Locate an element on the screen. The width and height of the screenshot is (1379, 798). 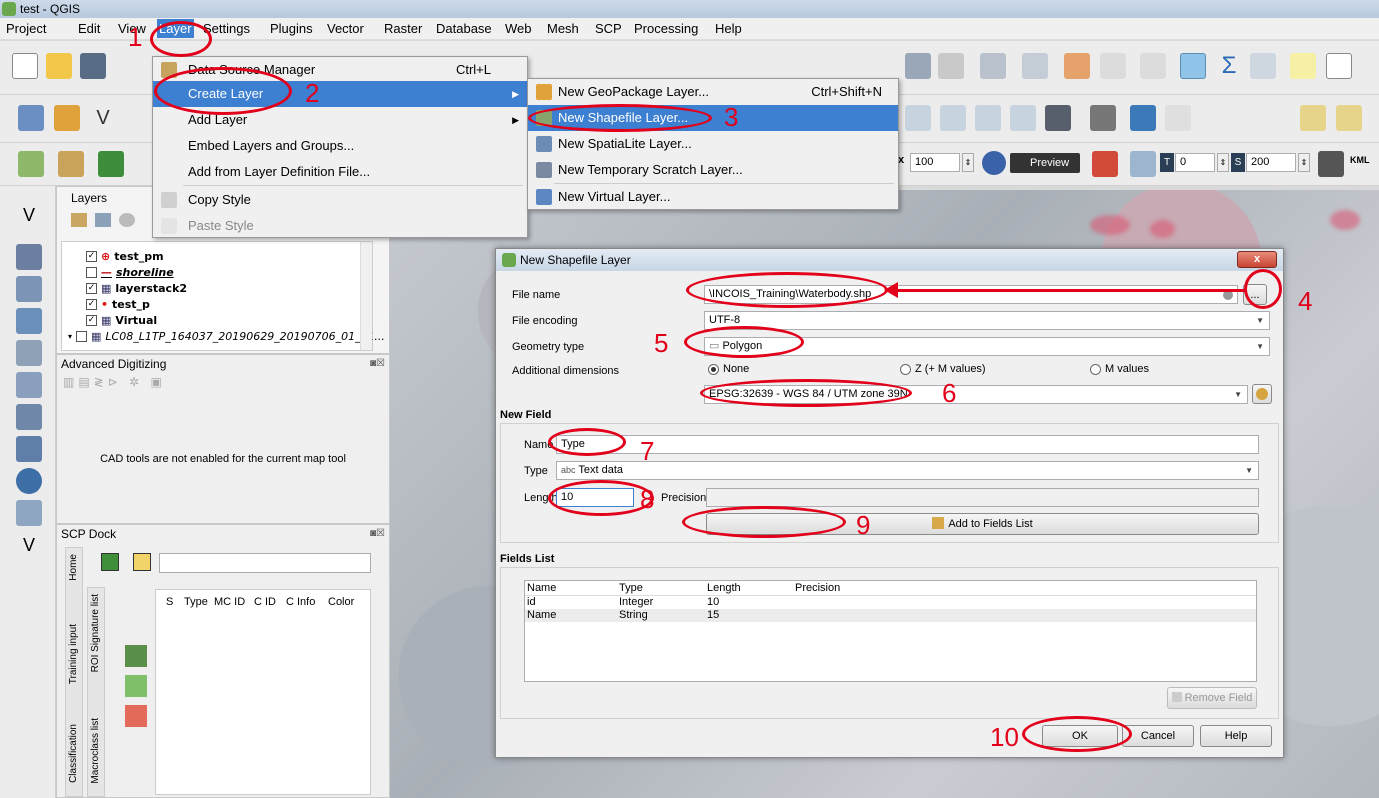
attribute-table-icon is located at coordinates (1113, 66).